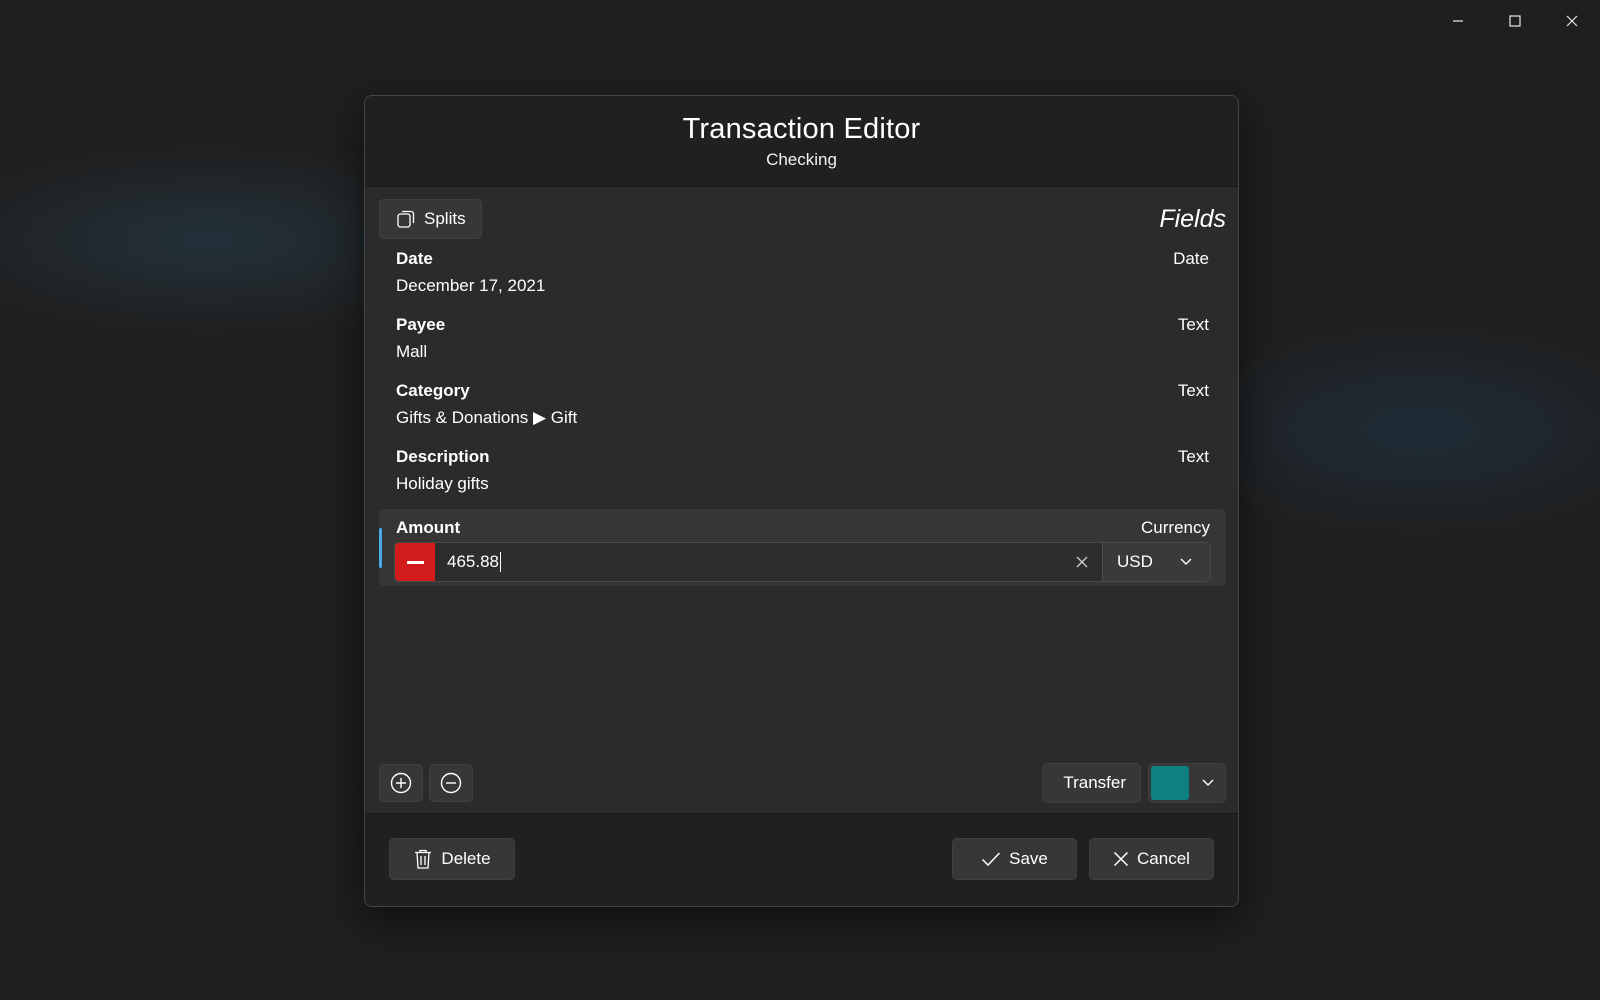 The height and width of the screenshot is (1000, 1600). What do you see at coordinates (802, 406) in the screenshot?
I see `field-category: Category Text Gifts & Donations ▶ Gift` at bounding box center [802, 406].